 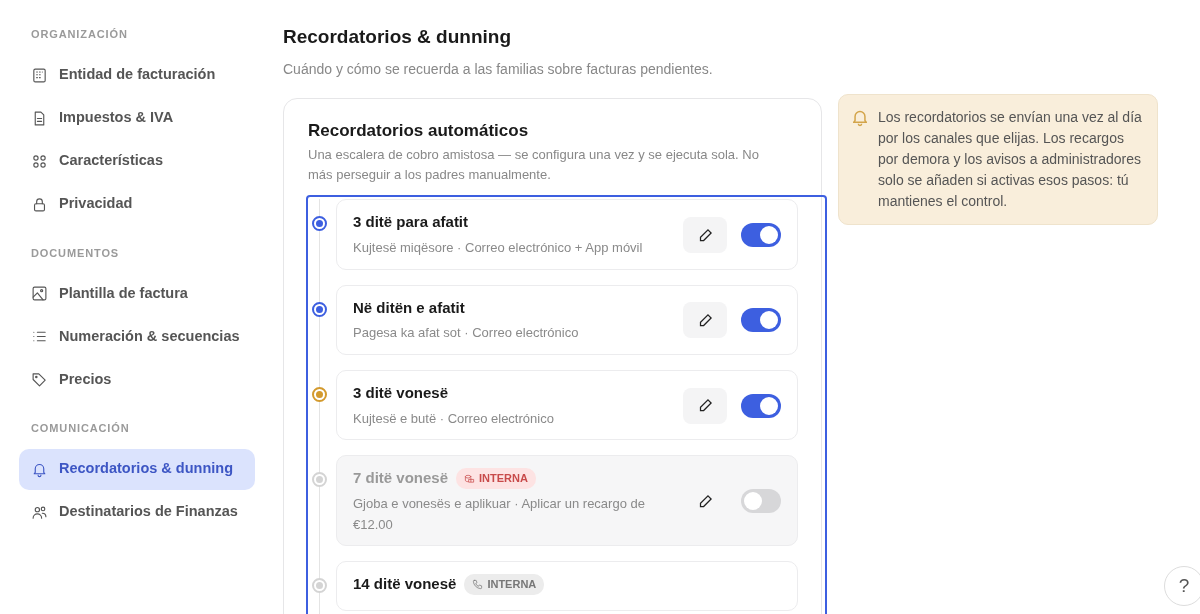 What do you see at coordinates (1010, 159) in the screenshot?
I see `info-text: Los recordatorios se envían una vez al día por los canales que elijas. Los recargos por demora y los avisos a administradores solo se añaden si activas esos pasos: tú mantienes el control.` at bounding box center [1010, 159].